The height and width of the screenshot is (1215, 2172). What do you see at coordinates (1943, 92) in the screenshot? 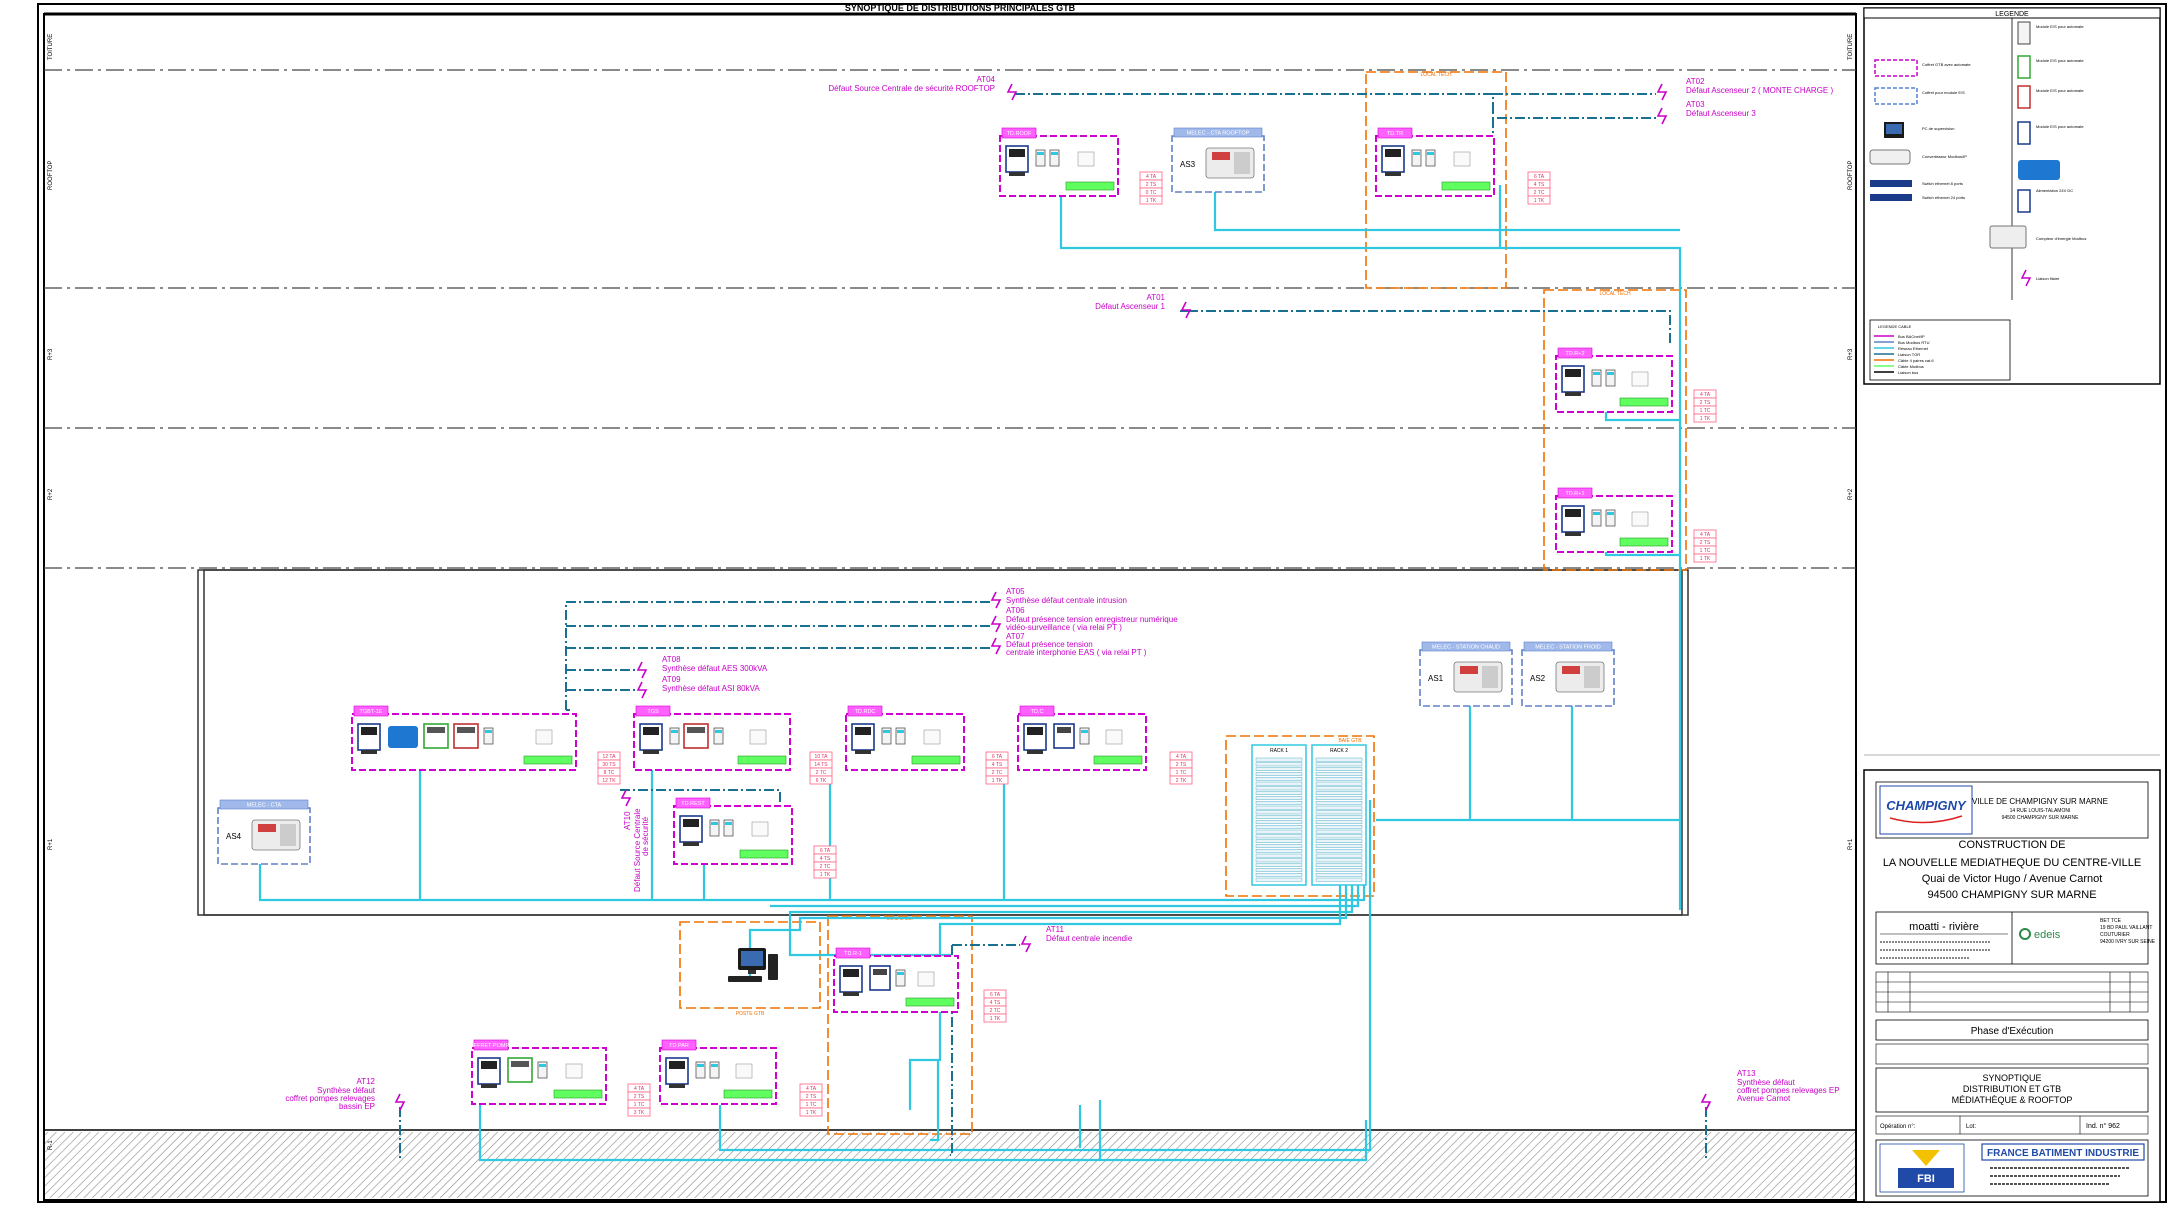
I see `svg-text: Coffret pour module E/S` at bounding box center [1943, 92].